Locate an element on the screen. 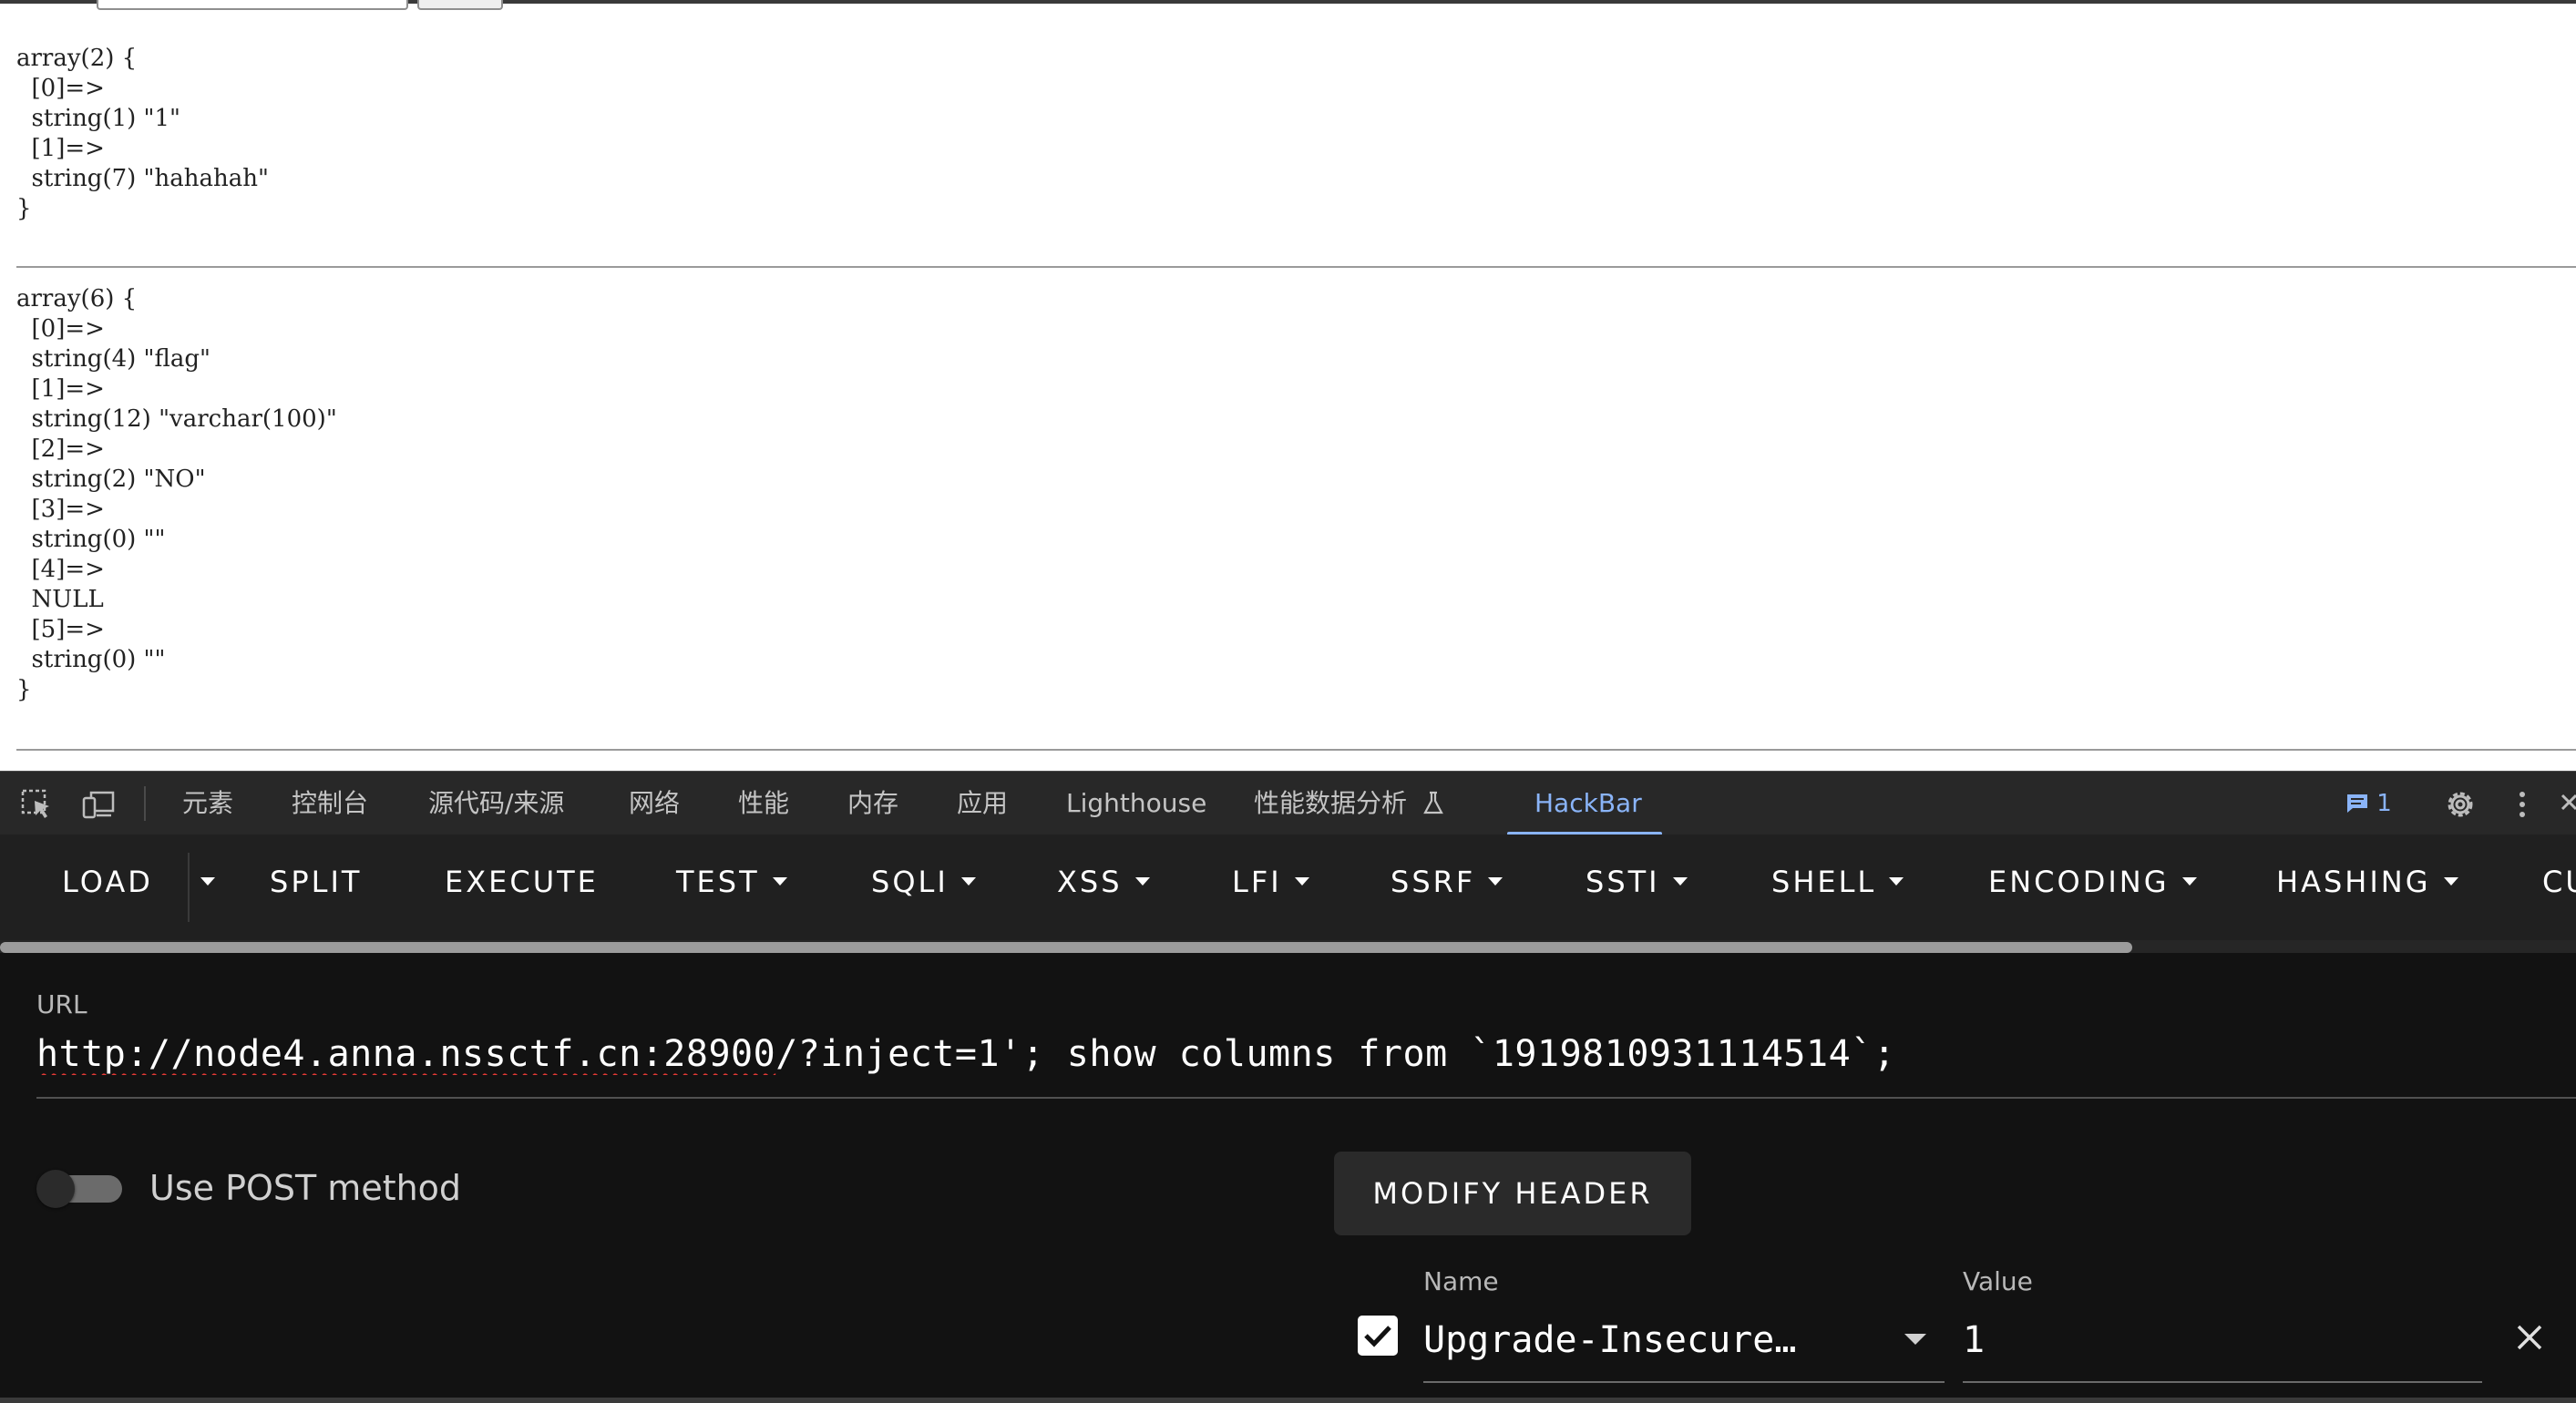 The image size is (2576, 1403). ssti-menu: SSTI is located at coordinates (1637, 882).